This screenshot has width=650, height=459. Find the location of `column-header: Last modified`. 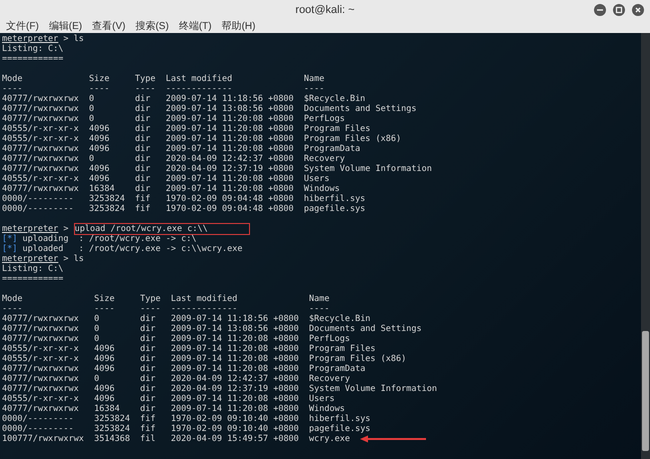

column-header: Last modified is located at coordinates (200, 79).